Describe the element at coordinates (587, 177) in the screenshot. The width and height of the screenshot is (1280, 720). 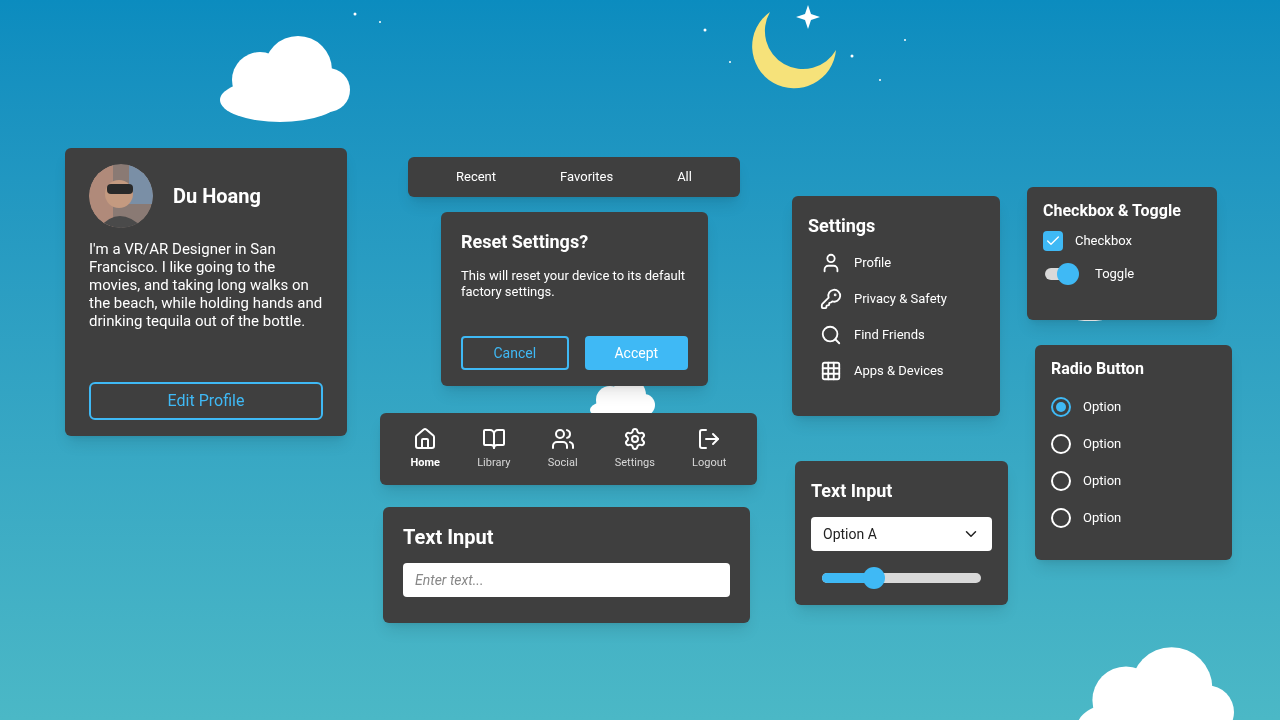
I see `tab: Favorites` at that location.